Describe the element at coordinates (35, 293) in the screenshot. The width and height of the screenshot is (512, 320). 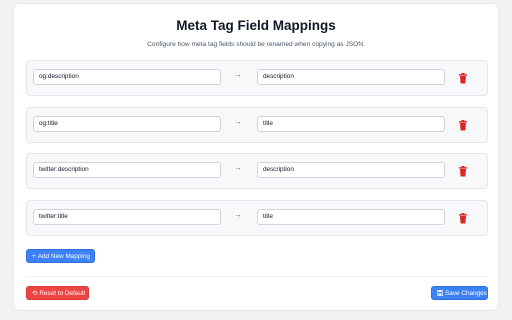
I see `undo-icon: ⟲` at that location.